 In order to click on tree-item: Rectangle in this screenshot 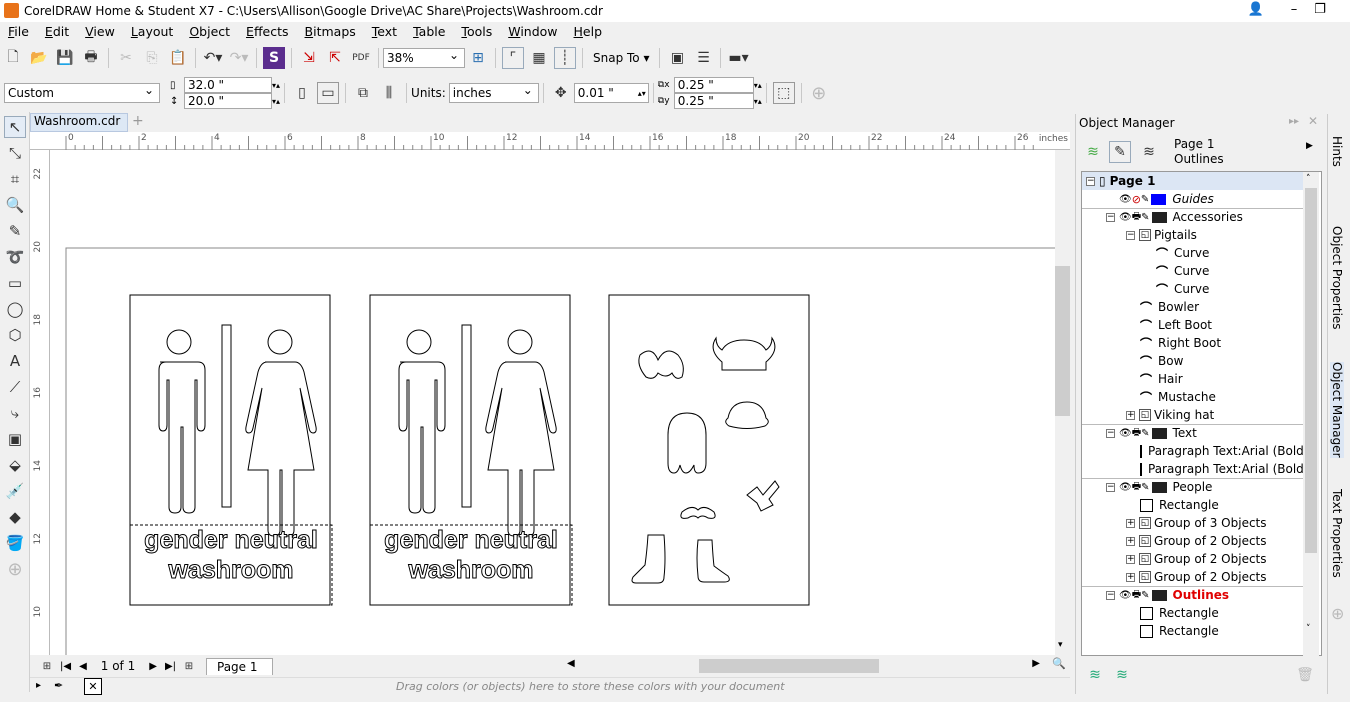, I will do `click(1194, 613)`.